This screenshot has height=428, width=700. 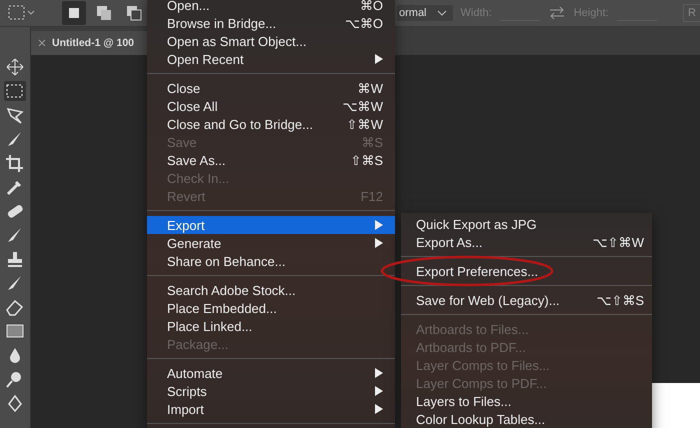 What do you see at coordinates (271, 160) in the screenshot?
I see `menu-item: Save As... ⇧⌘S` at bounding box center [271, 160].